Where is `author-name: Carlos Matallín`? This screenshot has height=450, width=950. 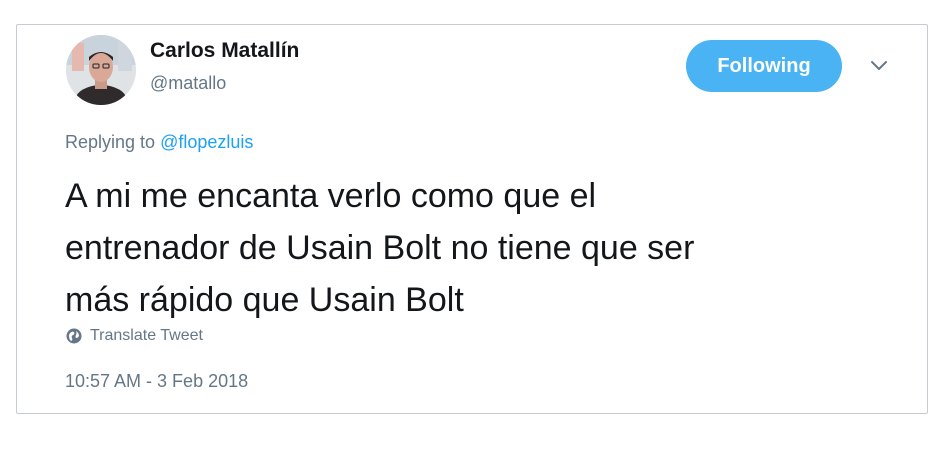 author-name: Carlos Matallín is located at coordinates (224, 51).